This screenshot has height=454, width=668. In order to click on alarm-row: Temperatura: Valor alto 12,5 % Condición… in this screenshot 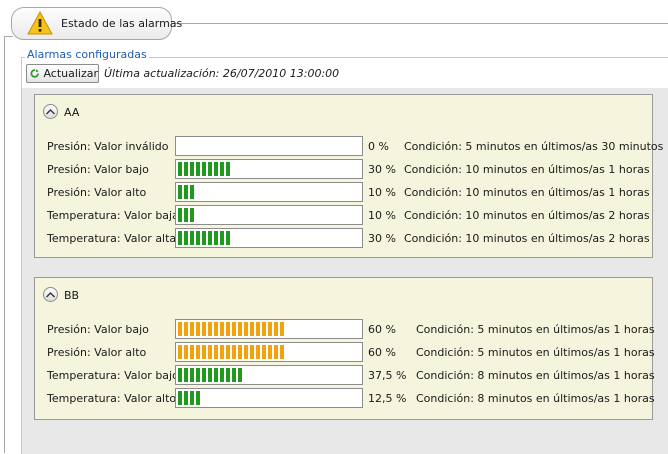, I will do `click(345, 398)`.